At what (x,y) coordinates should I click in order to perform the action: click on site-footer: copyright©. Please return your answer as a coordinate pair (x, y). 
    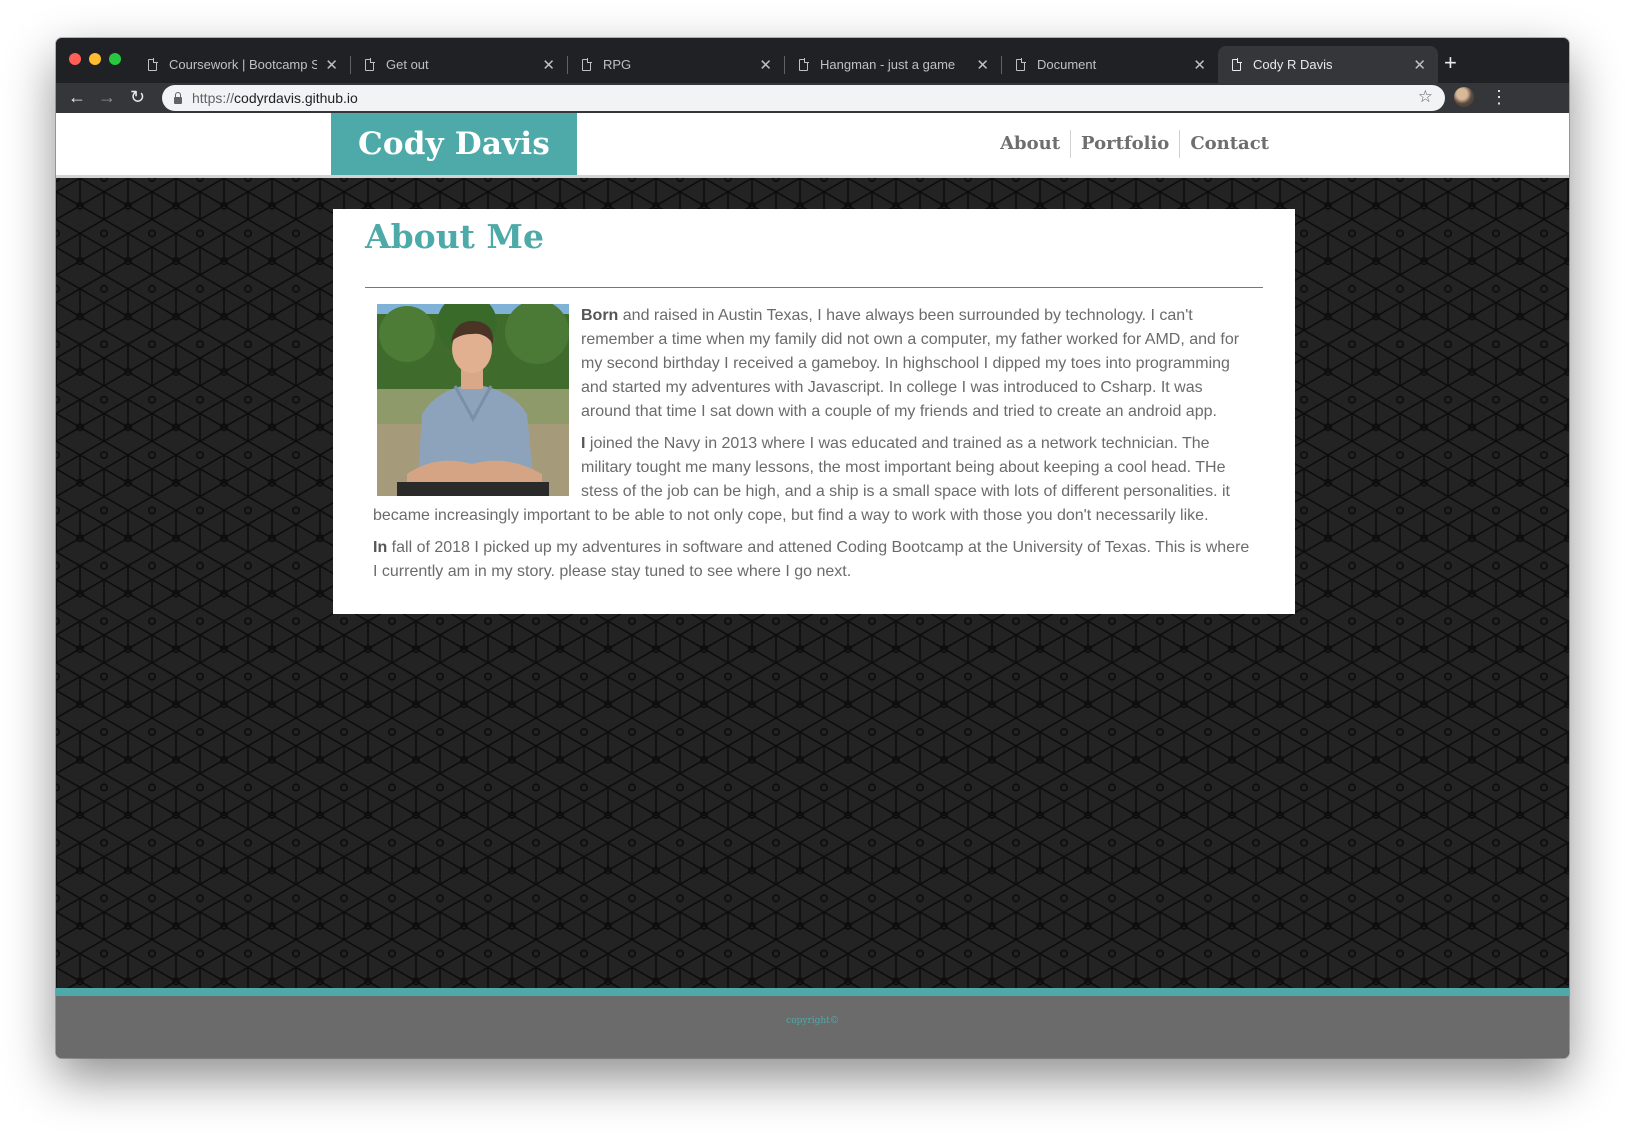
    Looking at the image, I should click on (812, 1023).